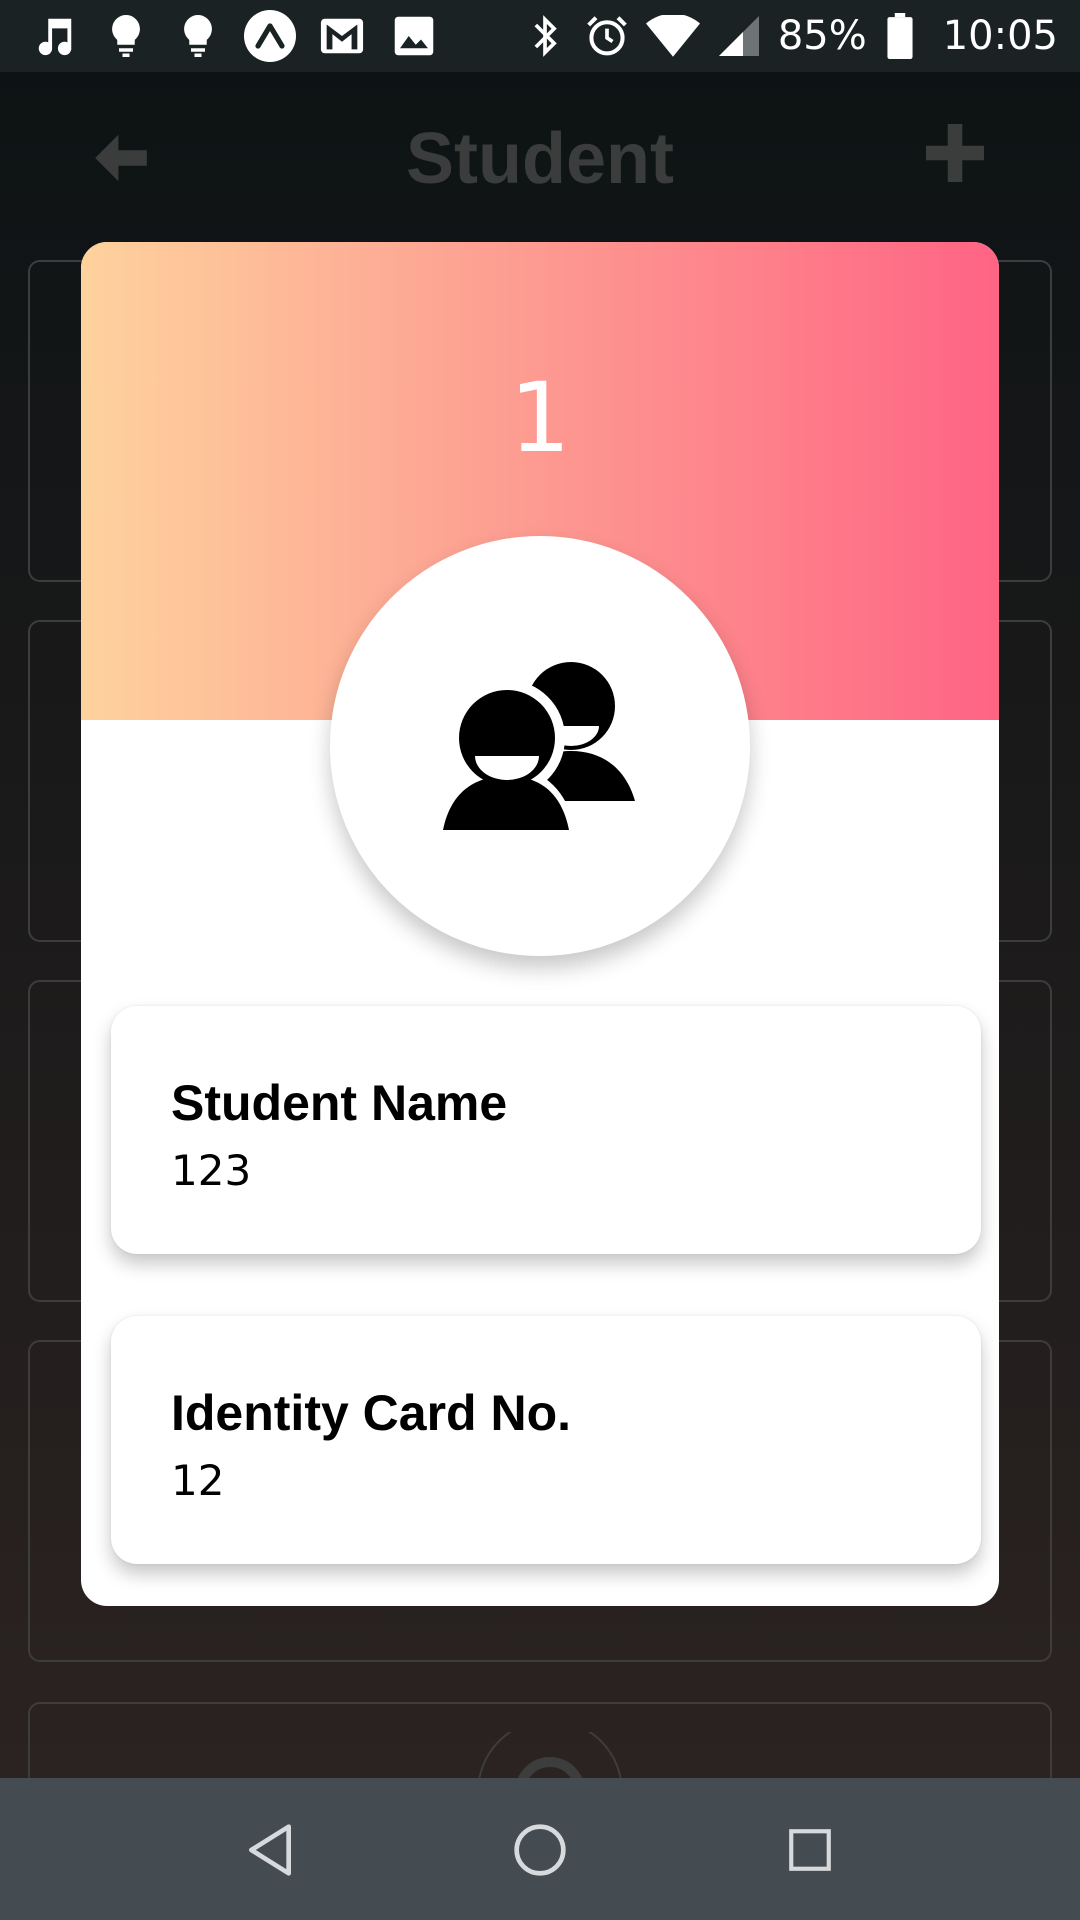 The height and width of the screenshot is (1920, 1080). What do you see at coordinates (955, 153) in the screenshot?
I see `plus-icon` at bounding box center [955, 153].